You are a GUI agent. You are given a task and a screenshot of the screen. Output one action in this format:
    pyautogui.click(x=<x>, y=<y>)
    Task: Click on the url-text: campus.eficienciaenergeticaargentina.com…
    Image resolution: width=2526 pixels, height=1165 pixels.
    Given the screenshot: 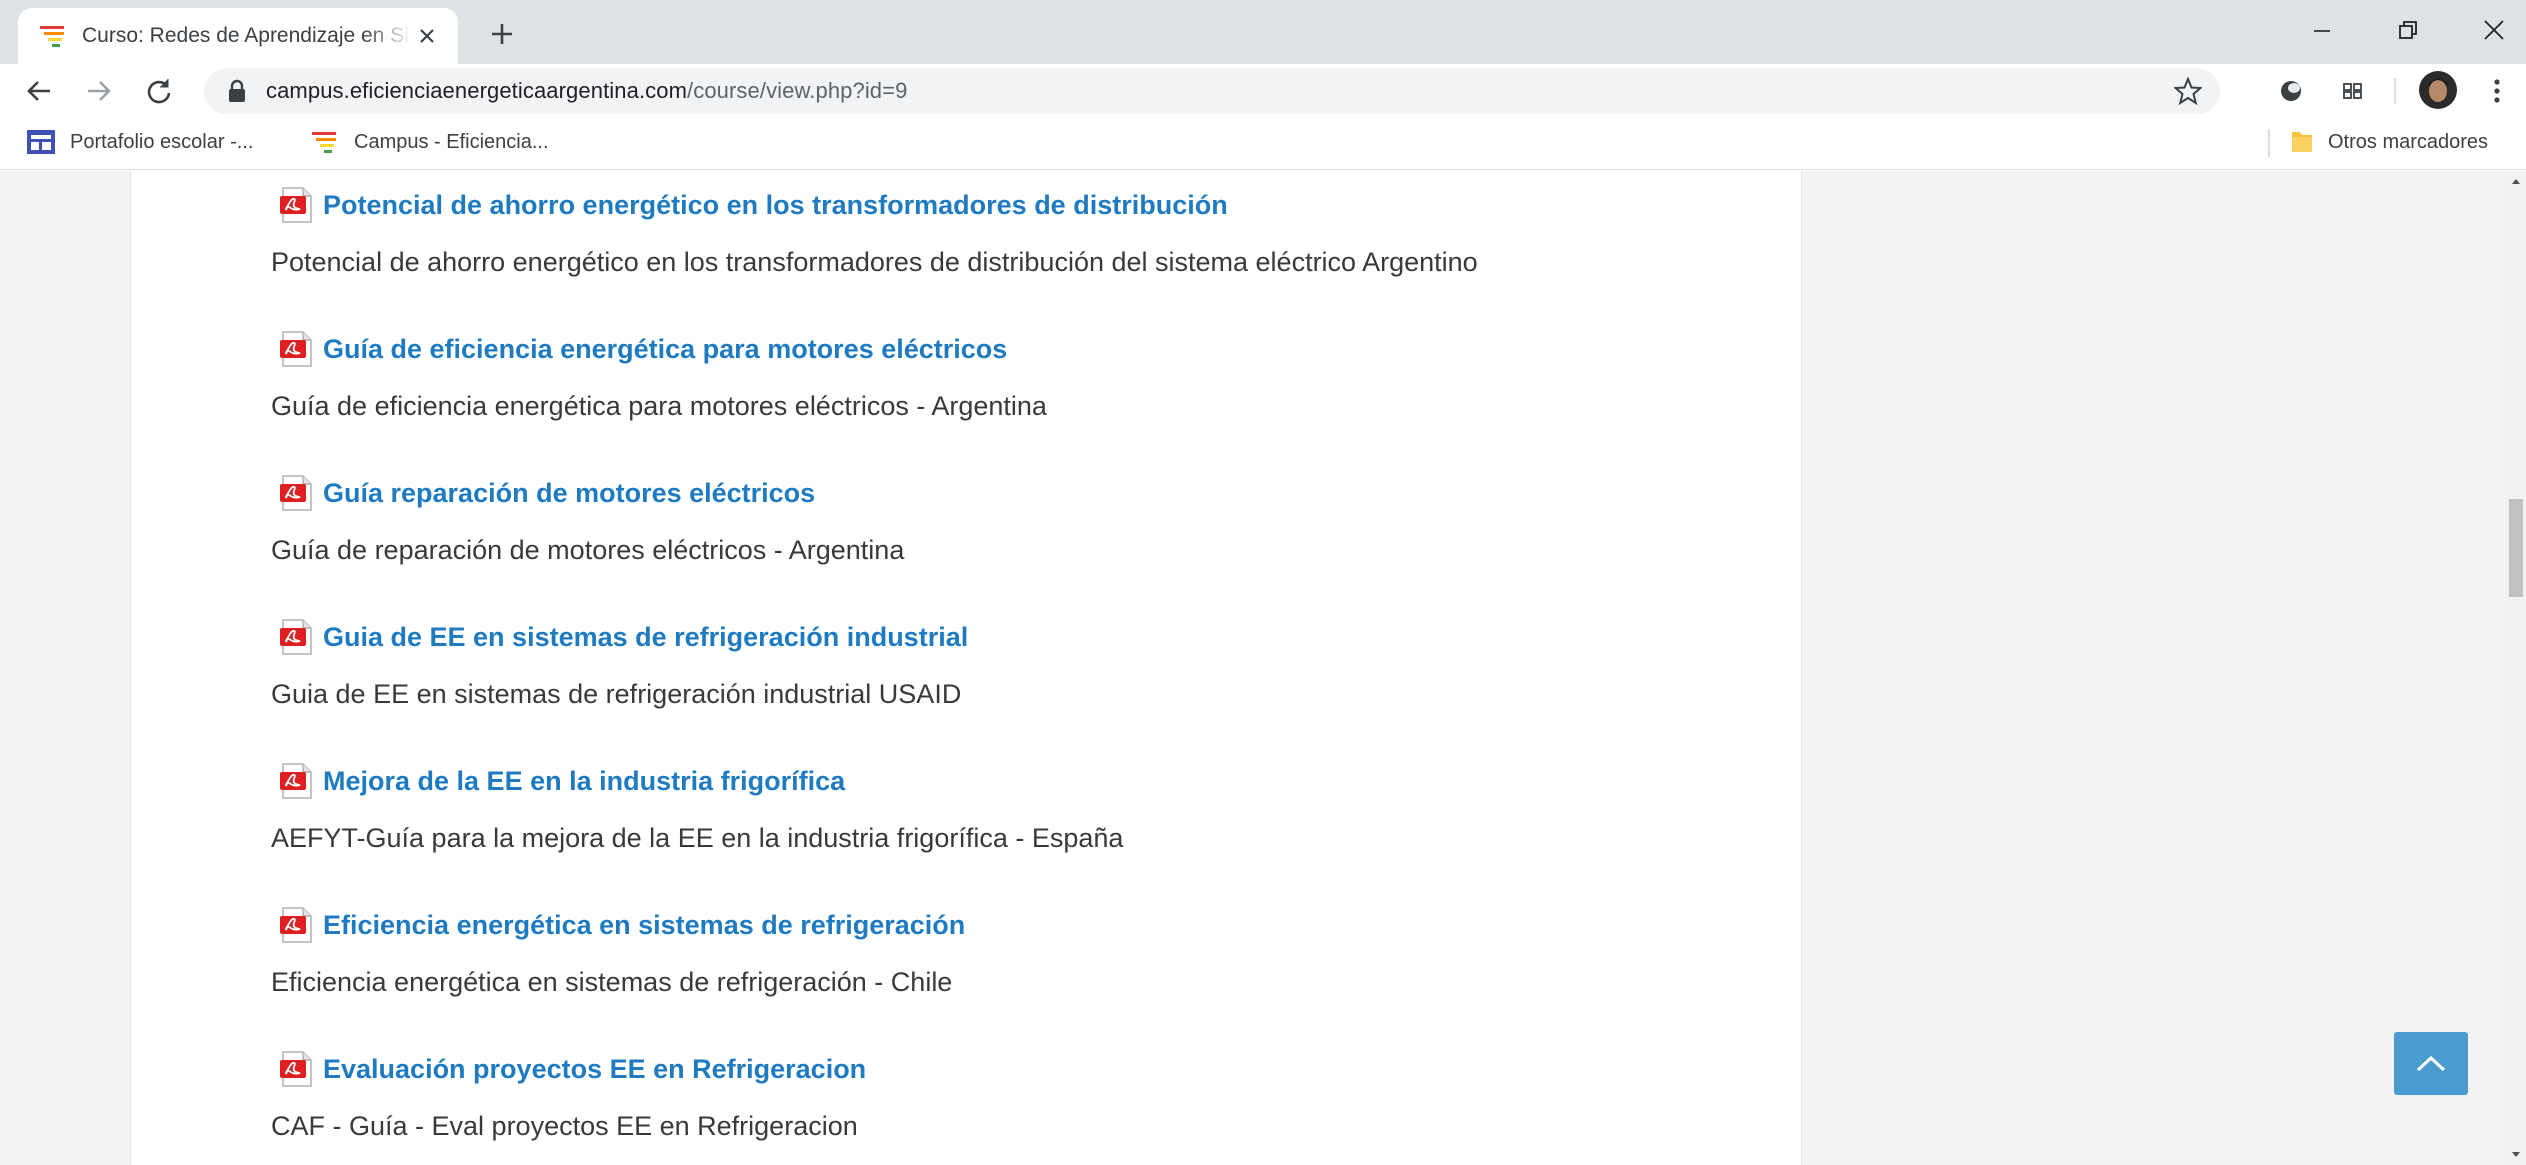 What is the action you would take?
    pyautogui.click(x=586, y=91)
    